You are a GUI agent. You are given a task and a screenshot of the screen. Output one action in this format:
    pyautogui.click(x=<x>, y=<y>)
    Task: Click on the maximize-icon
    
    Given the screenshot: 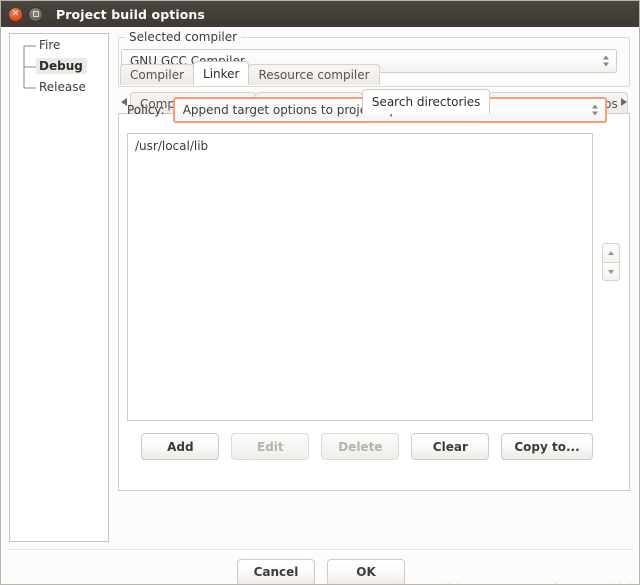 What is the action you would take?
    pyautogui.click(x=35, y=14)
    